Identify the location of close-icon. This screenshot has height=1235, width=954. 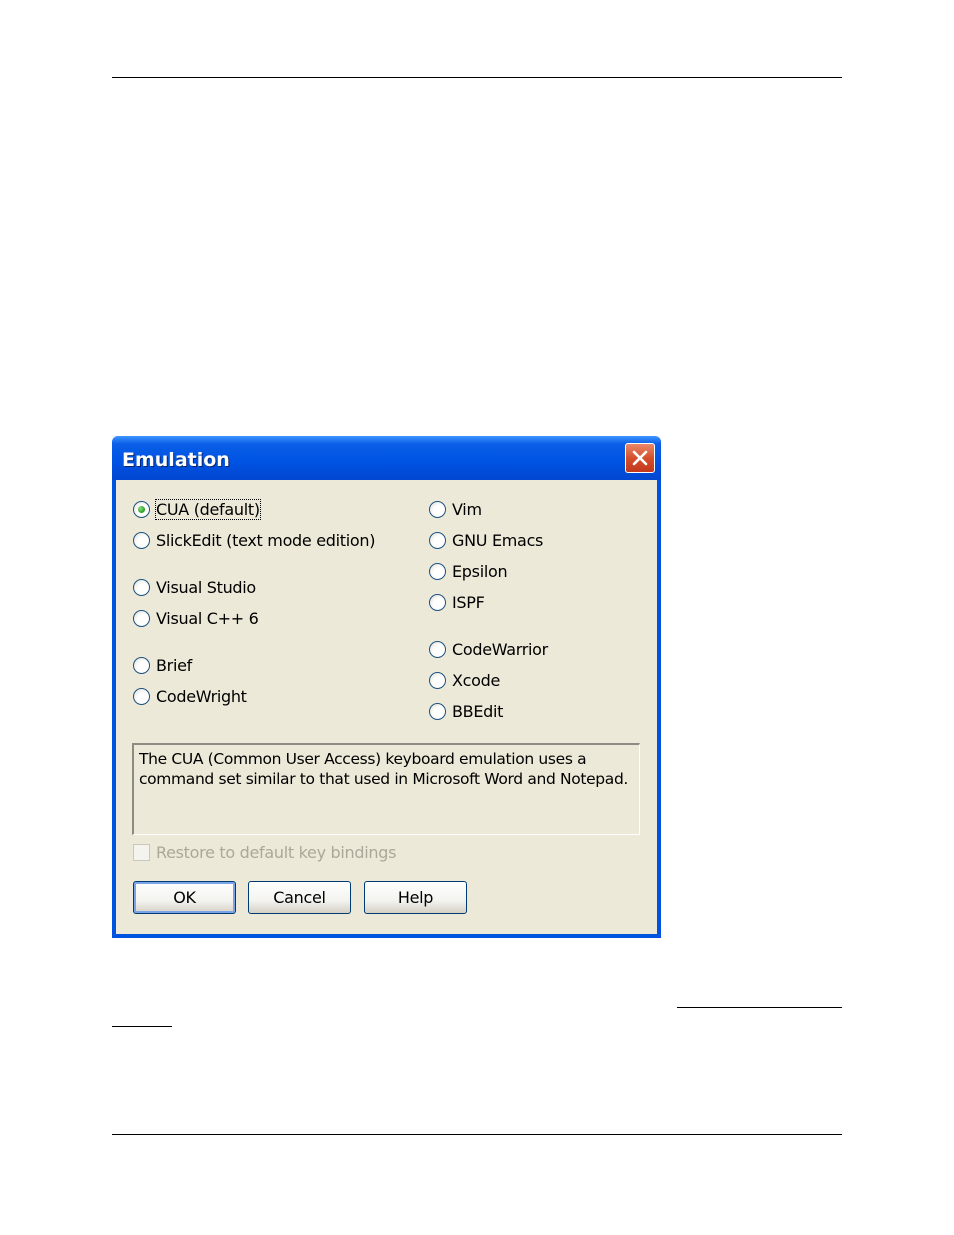
(640, 458).